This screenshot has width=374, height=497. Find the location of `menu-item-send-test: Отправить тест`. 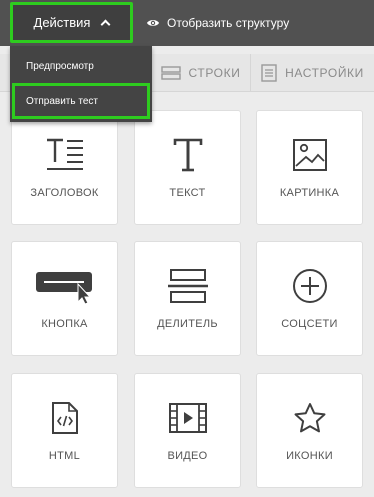

menu-item-send-test: Отправить тест is located at coordinates (81, 101).